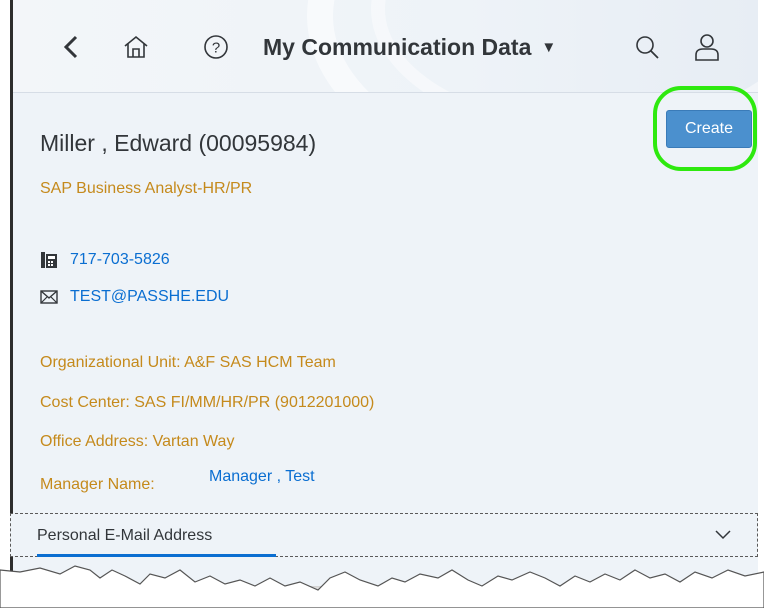  What do you see at coordinates (382, 586) in the screenshot?
I see `torn-edge` at bounding box center [382, 586].